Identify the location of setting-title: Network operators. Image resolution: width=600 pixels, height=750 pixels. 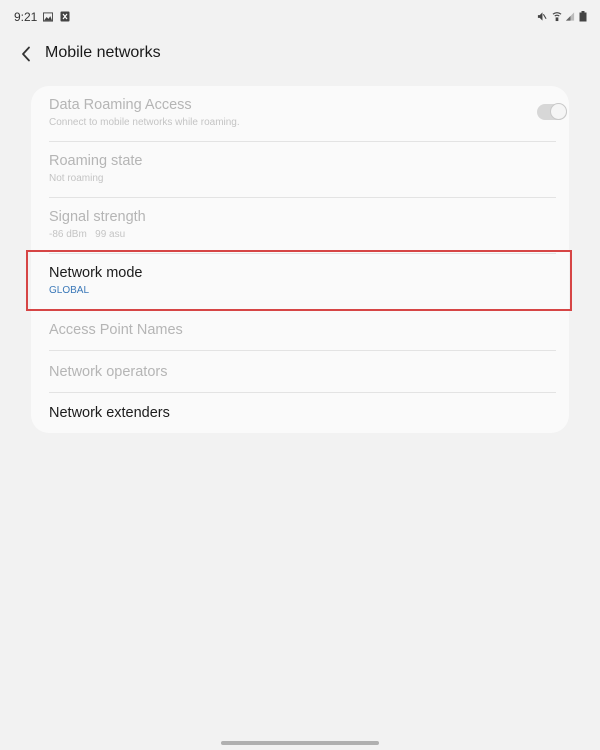
(108, 372).